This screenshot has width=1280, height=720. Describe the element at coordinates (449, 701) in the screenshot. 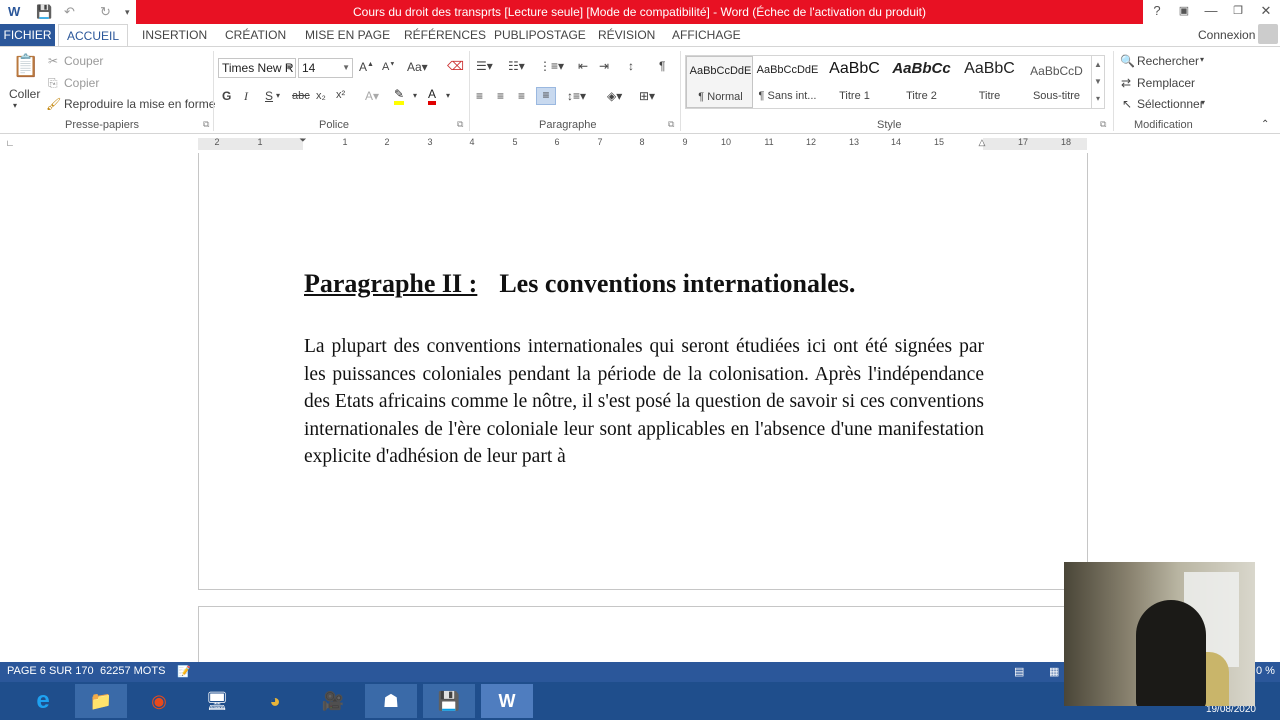

I see `save-app-icon: 💾` at that location.